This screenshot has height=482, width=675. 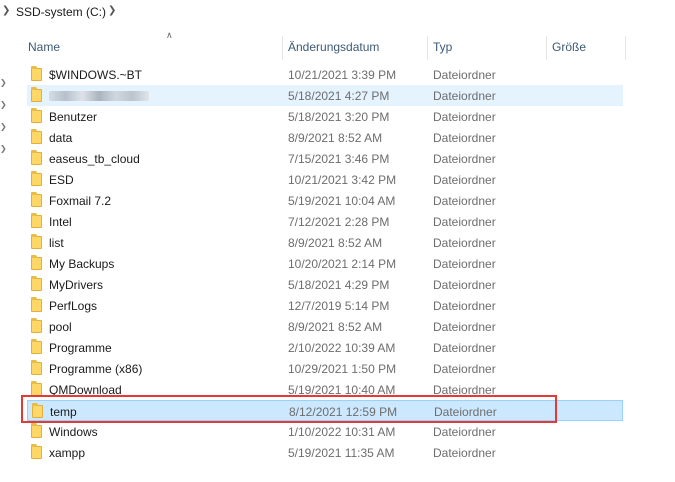 What do you see at coordinates (61, 180) in the screenshot?
I see `file-name: ESD` at bounding box center [61, 180].